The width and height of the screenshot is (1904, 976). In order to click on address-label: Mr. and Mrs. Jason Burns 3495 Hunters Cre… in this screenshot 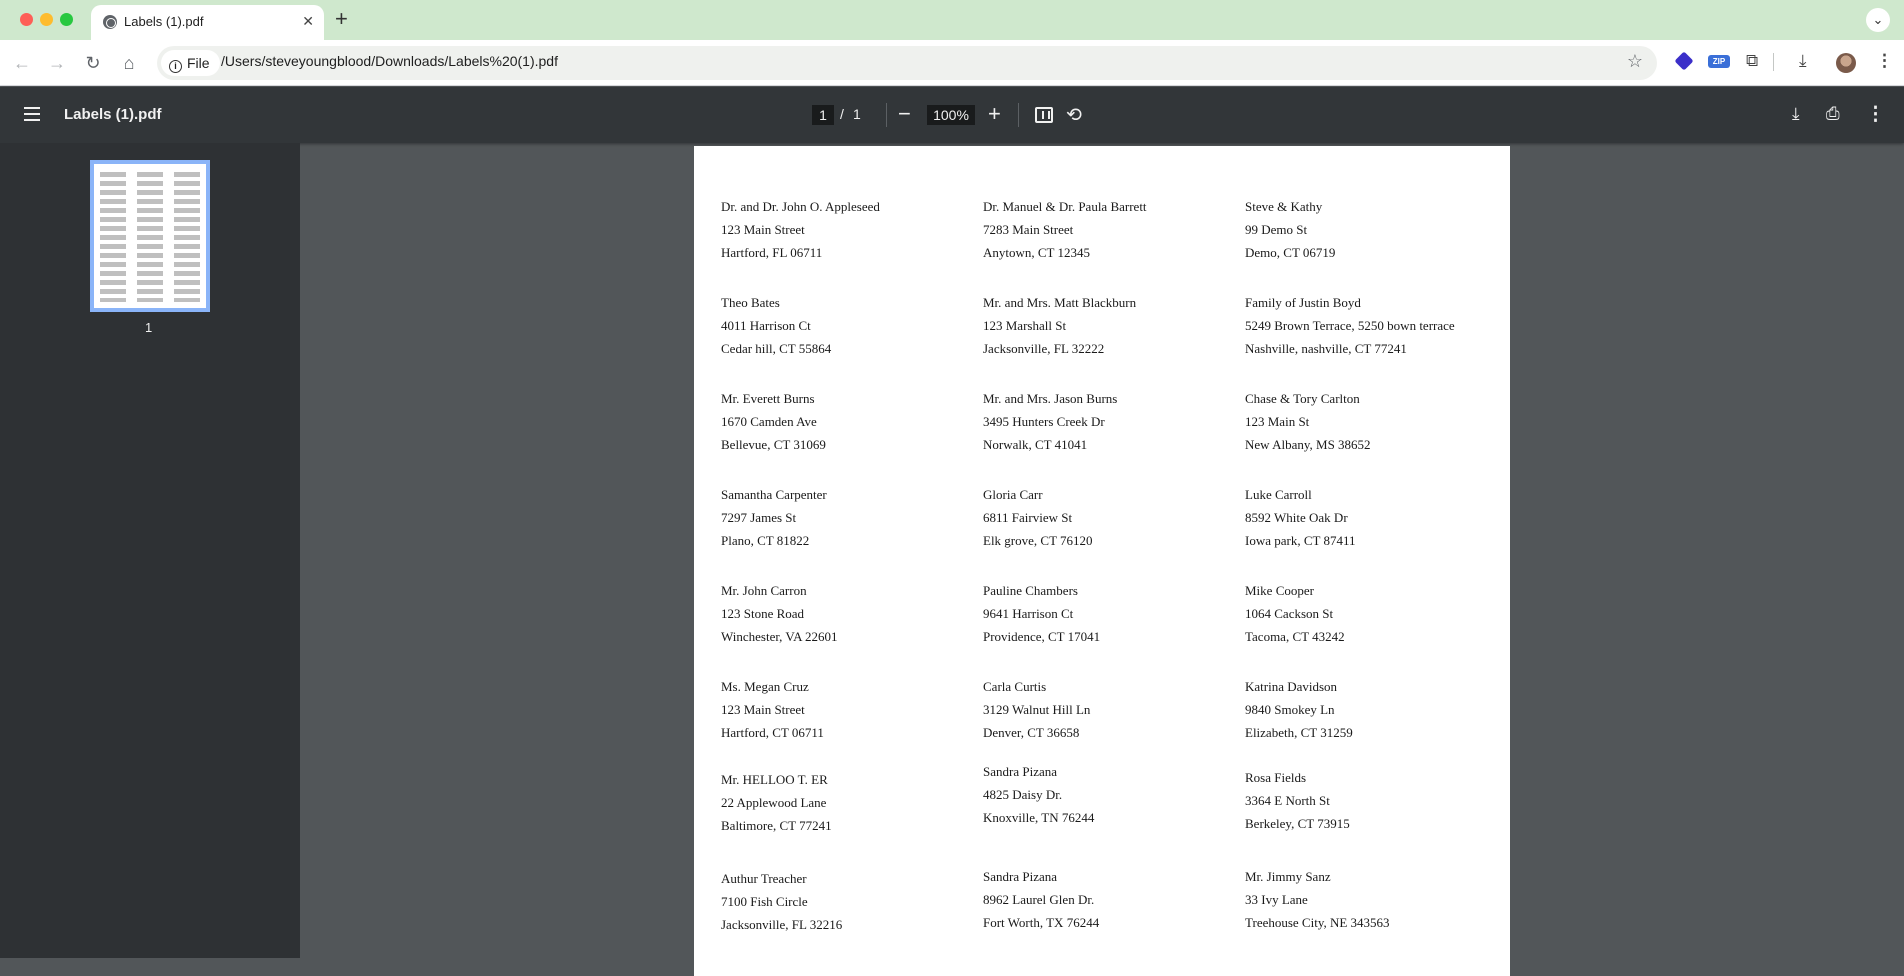, I will do `click(1050, 421)`.